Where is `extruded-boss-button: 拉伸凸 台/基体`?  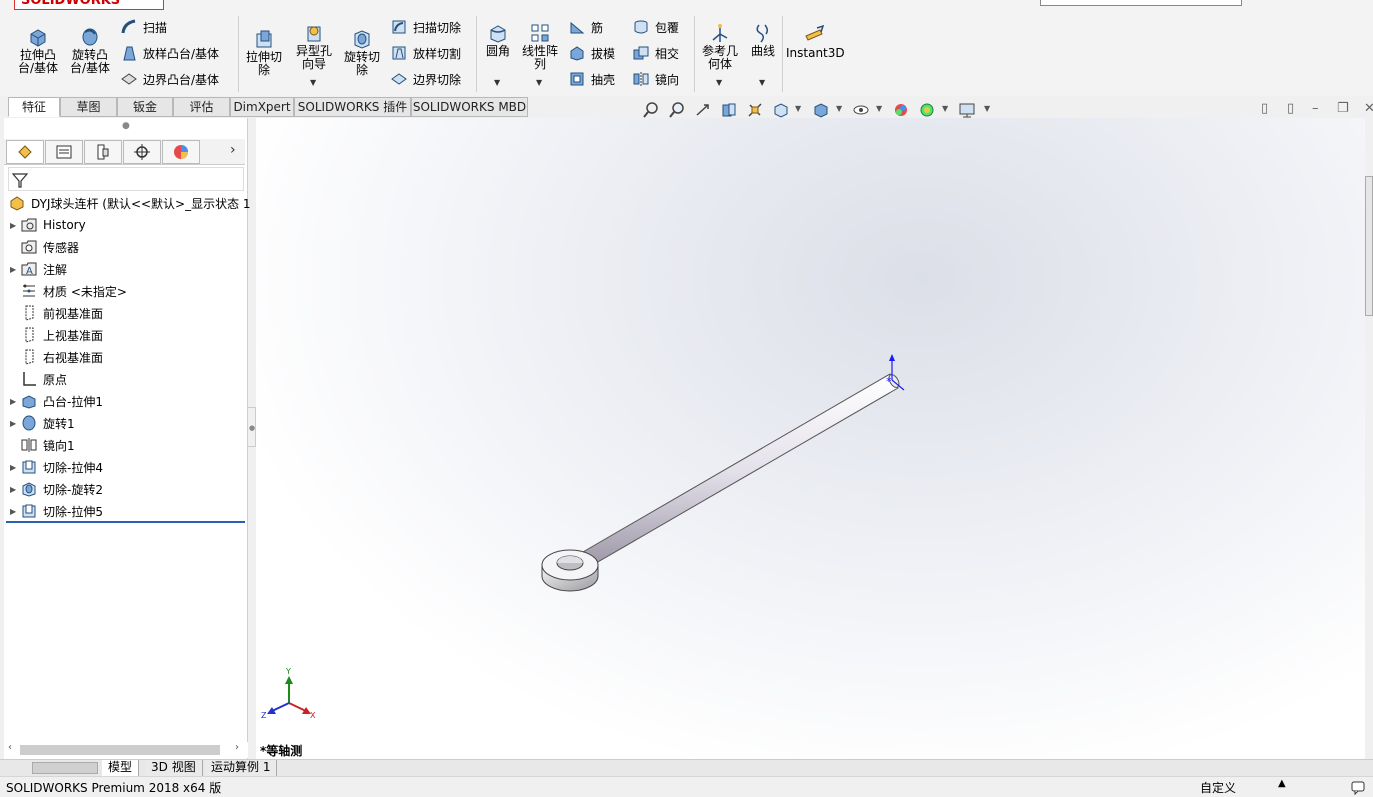
extruded-boss-button: 拉伸凸 台/基体 is located at coordinates (38, 50).